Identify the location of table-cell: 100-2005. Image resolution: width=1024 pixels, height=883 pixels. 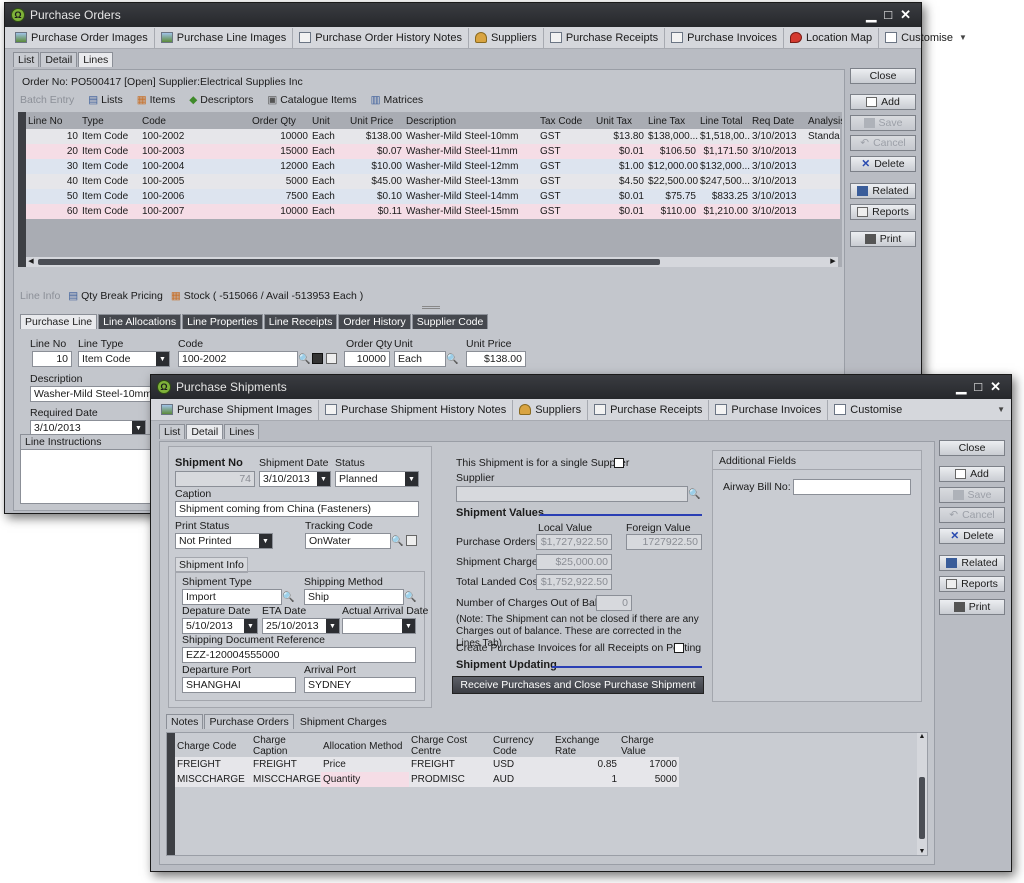
(195, 181).